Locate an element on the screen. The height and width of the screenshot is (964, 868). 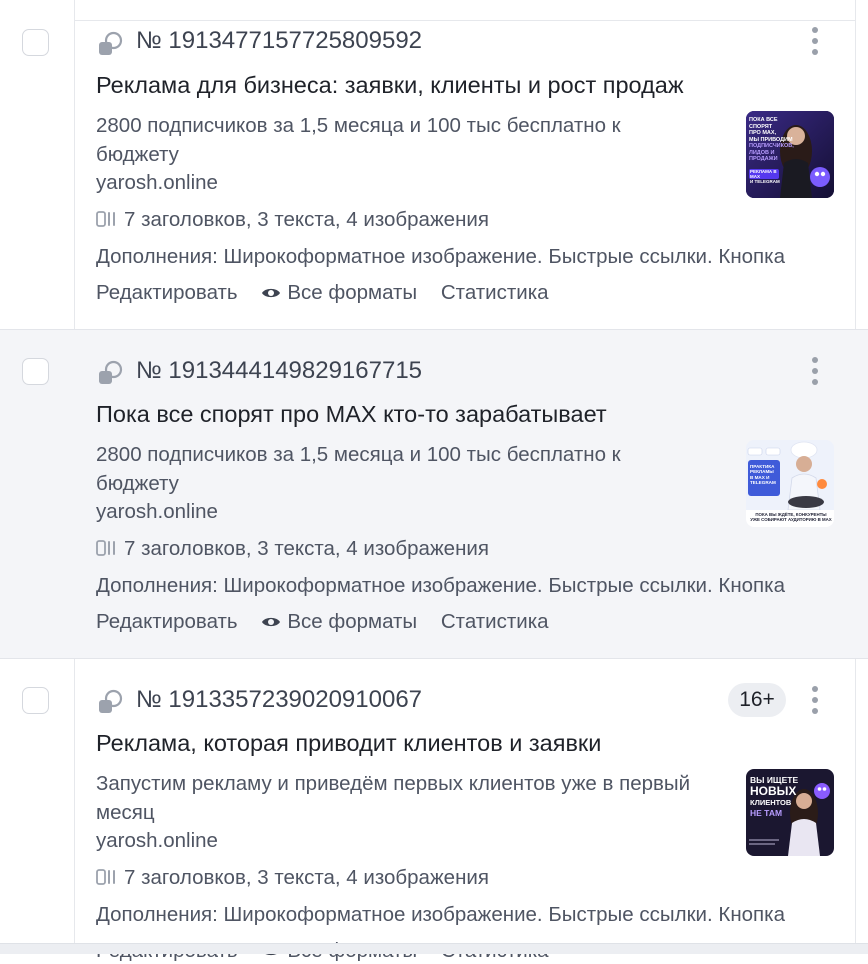
ad-number: № 1913357239020910067 is located at coordinates (279, 699).